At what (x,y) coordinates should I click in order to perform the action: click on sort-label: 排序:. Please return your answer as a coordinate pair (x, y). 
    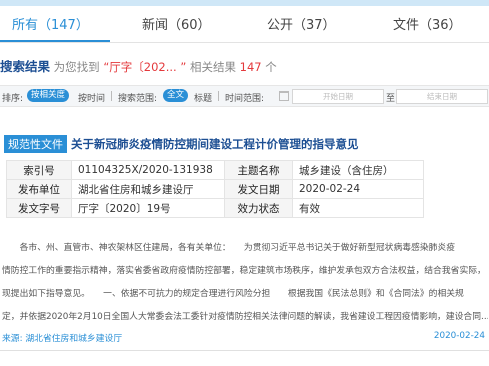
    Looking at the image, I should click on (13, 99).